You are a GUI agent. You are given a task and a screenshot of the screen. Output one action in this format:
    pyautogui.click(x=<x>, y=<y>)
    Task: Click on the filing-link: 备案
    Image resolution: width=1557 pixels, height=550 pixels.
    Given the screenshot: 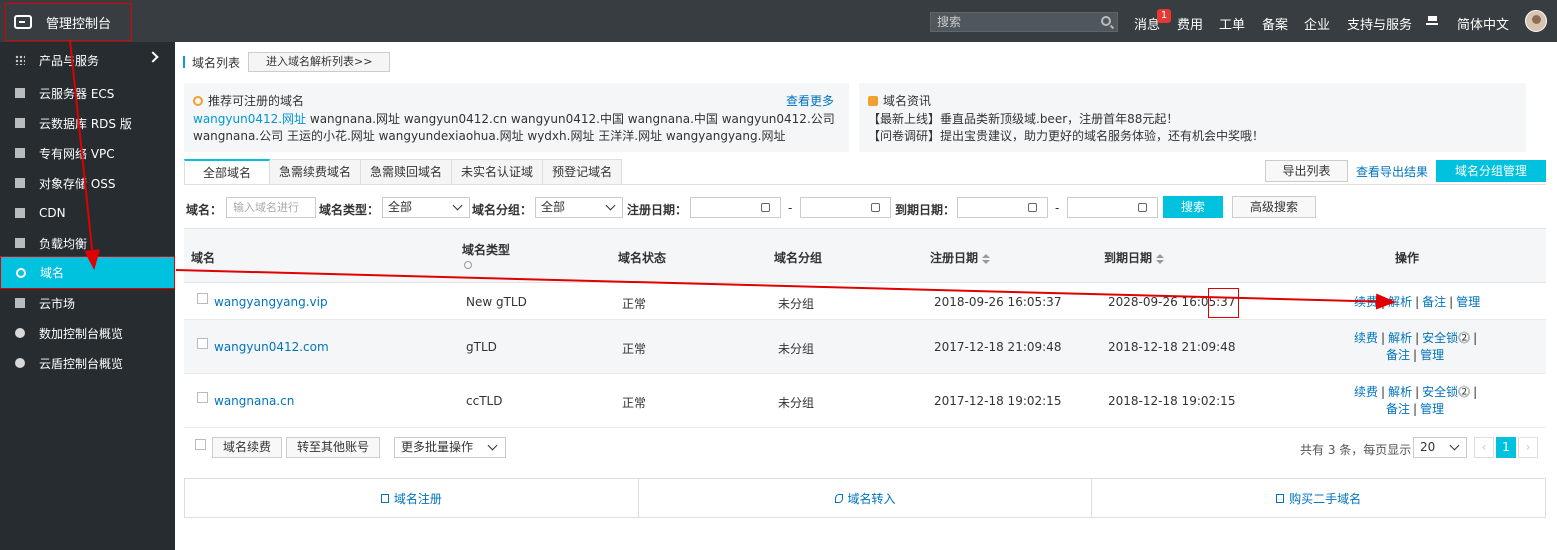 What is the action you would take?
    pyautogui.click(x=1275, y=23)
    